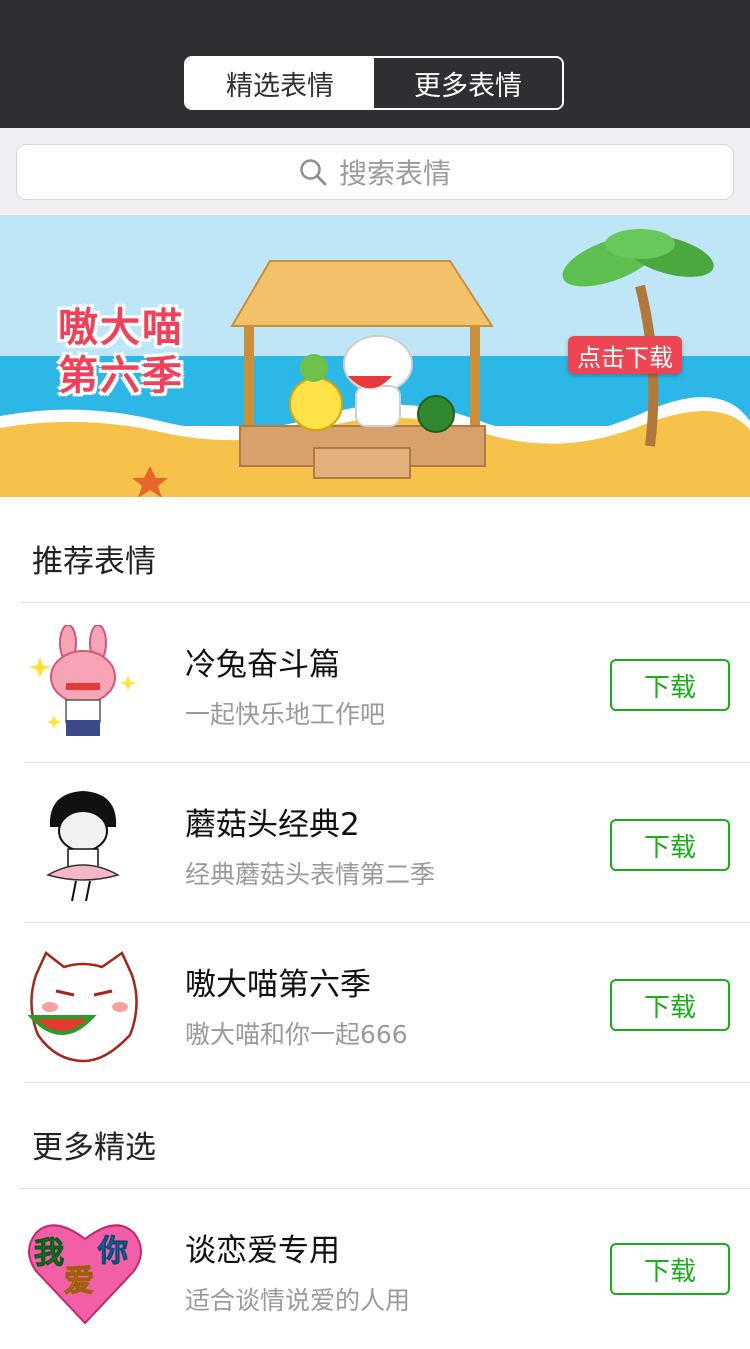 The image size is (750, 1349). I want to click on cat-sticker-icon, so click(82, 1007).